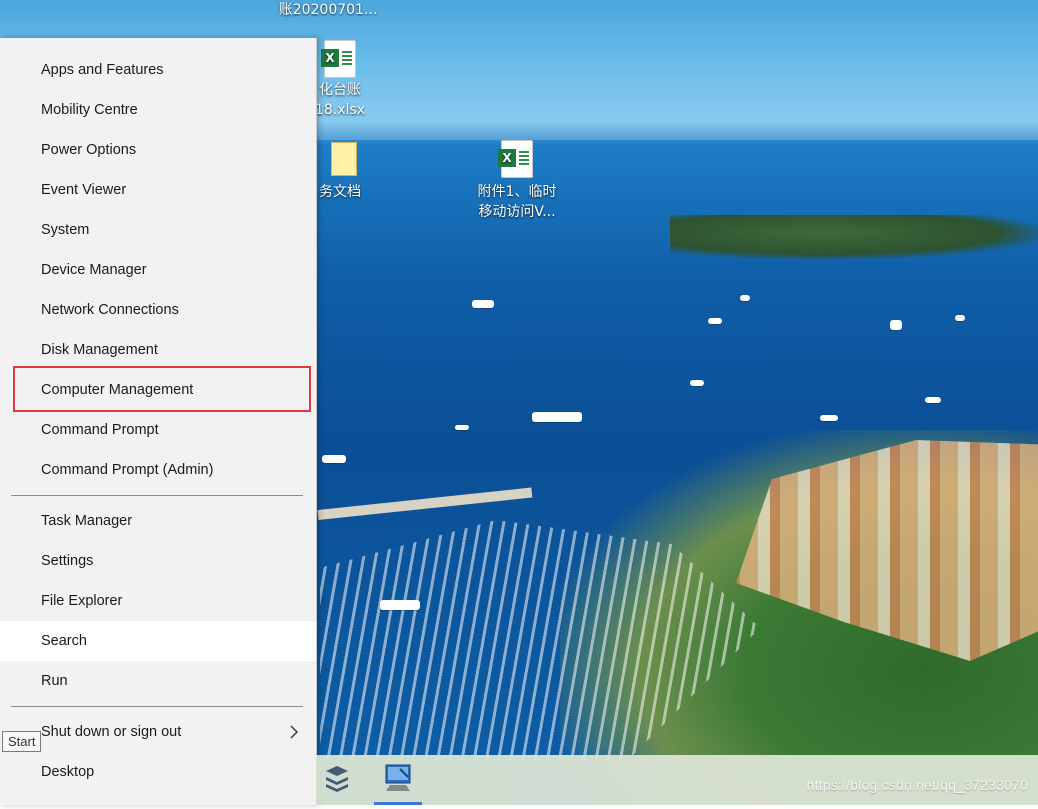  Describe the element at coordinates (158, 561) in the screenshot. I see `menu-item-settings: Settings` at that location.